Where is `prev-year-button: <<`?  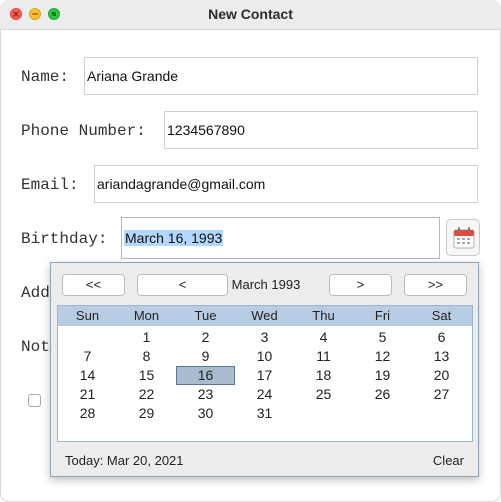
prev-year-button: << is located at coordinates (93, 285).